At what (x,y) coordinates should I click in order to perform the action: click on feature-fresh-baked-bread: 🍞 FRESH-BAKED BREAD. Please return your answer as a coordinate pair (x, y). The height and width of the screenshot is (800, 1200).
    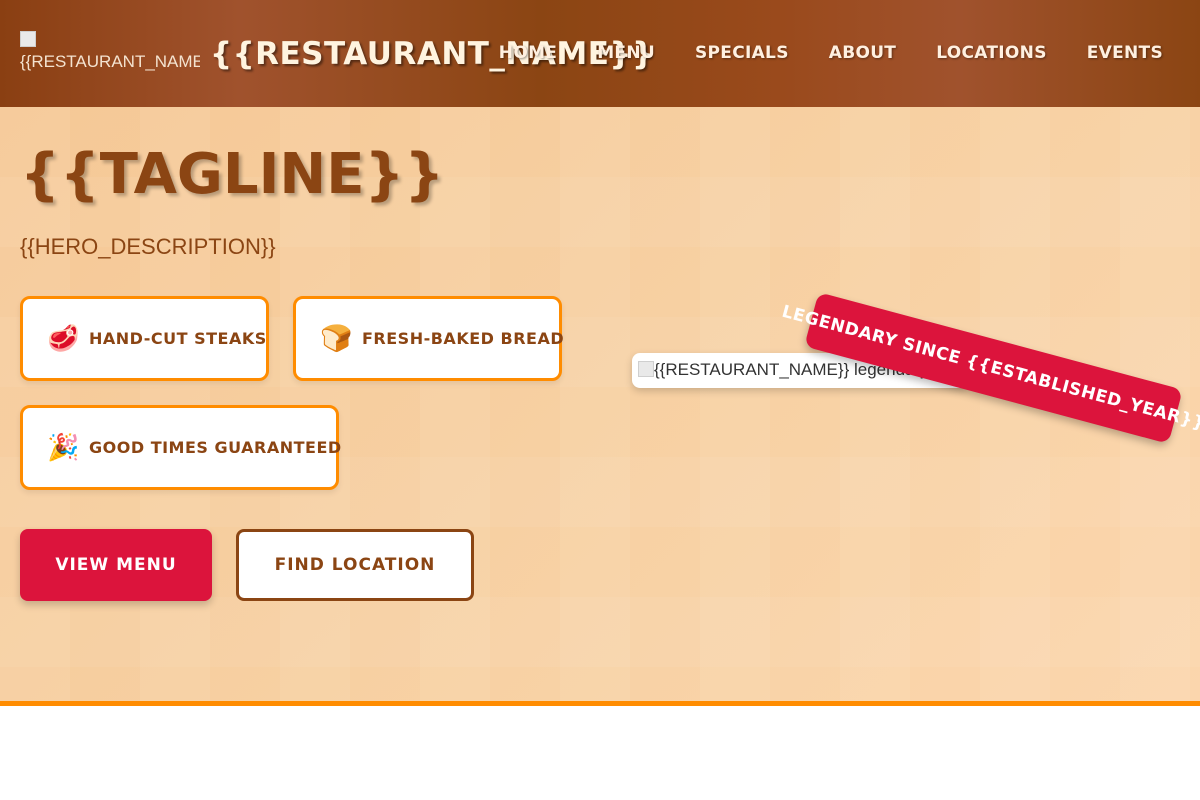
    Looking at the image, I should click on (429, 338).